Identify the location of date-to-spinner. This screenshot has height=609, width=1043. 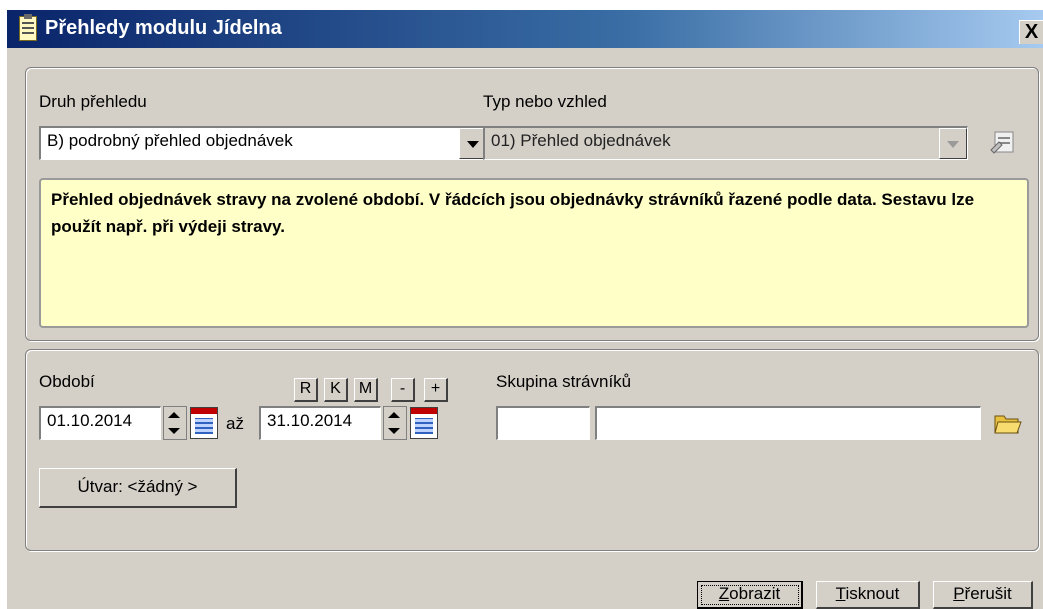
(395, 423).